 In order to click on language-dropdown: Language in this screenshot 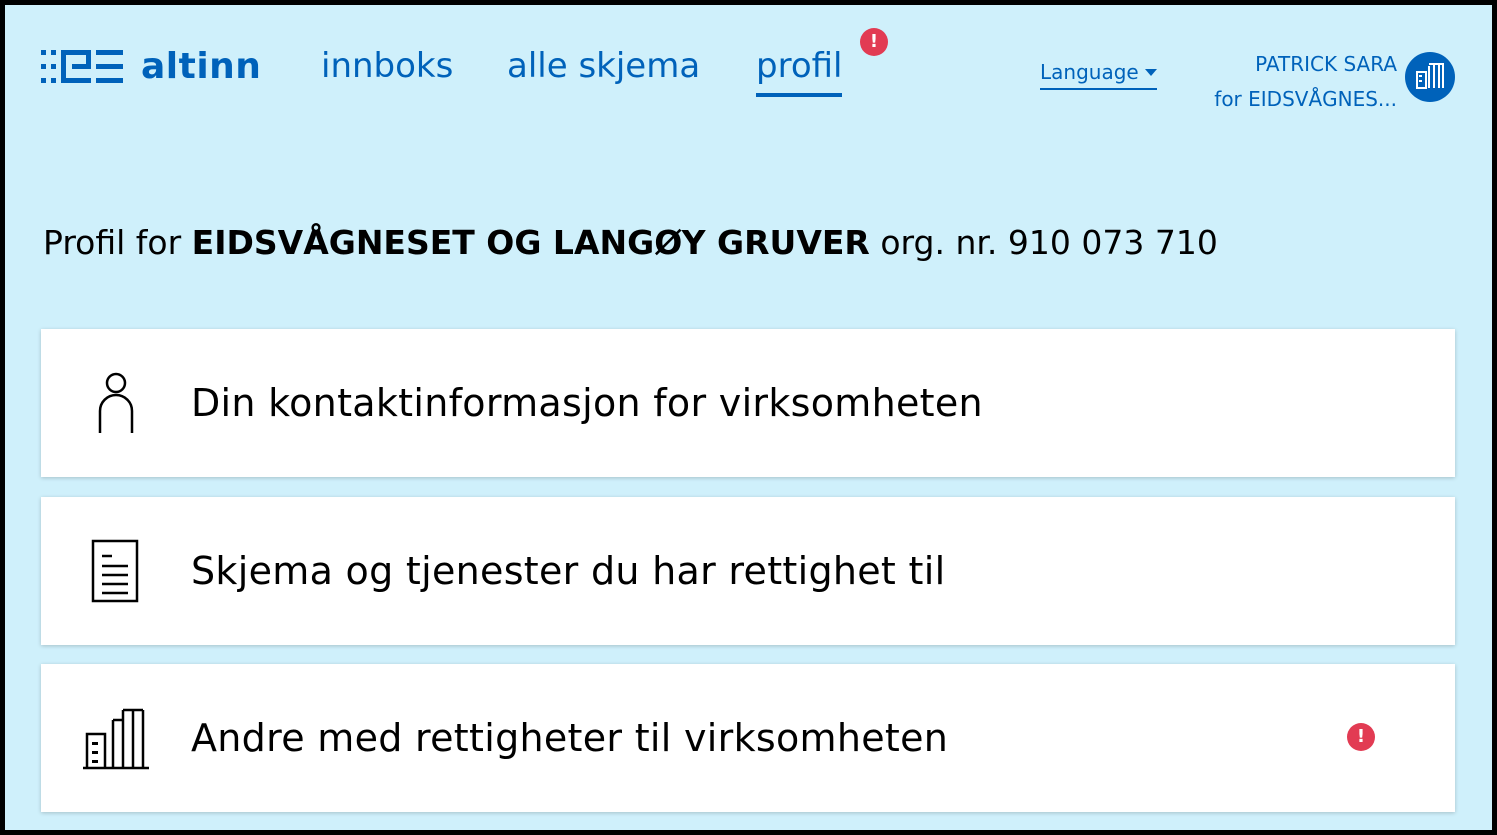, I will do `click(1098, 75)`.